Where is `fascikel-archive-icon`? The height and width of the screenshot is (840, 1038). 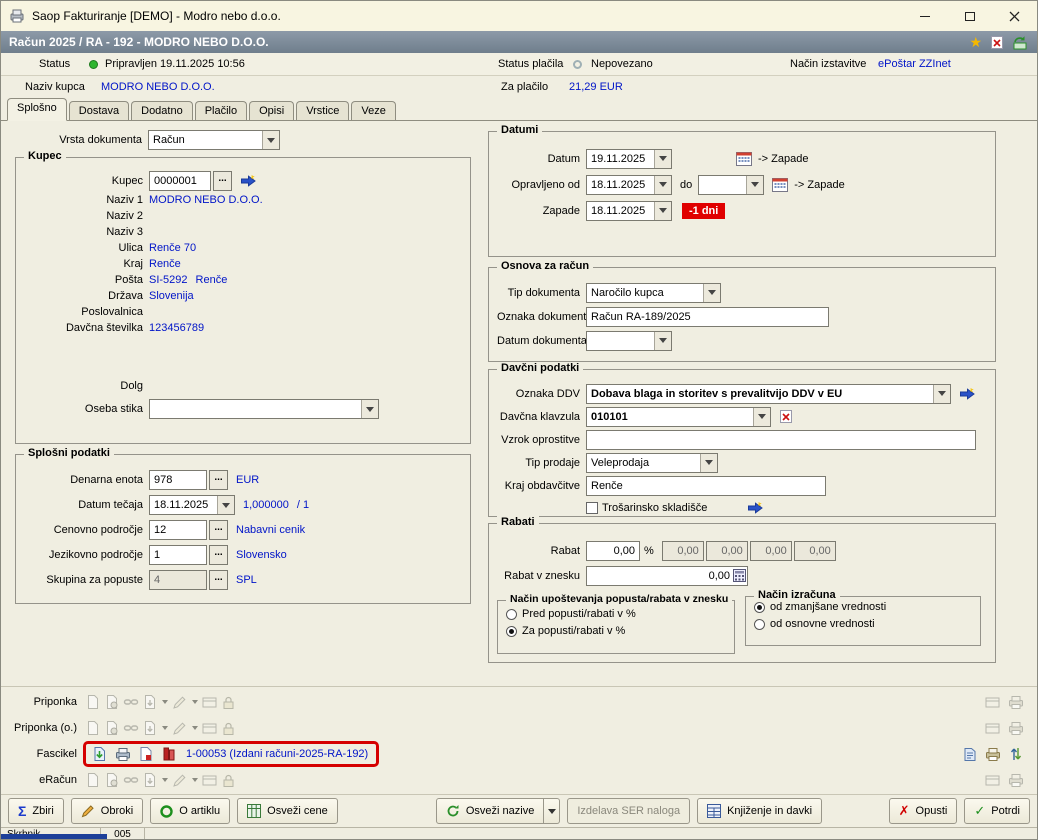
fascikel-archive-icon is located at coordinates (168, 754).